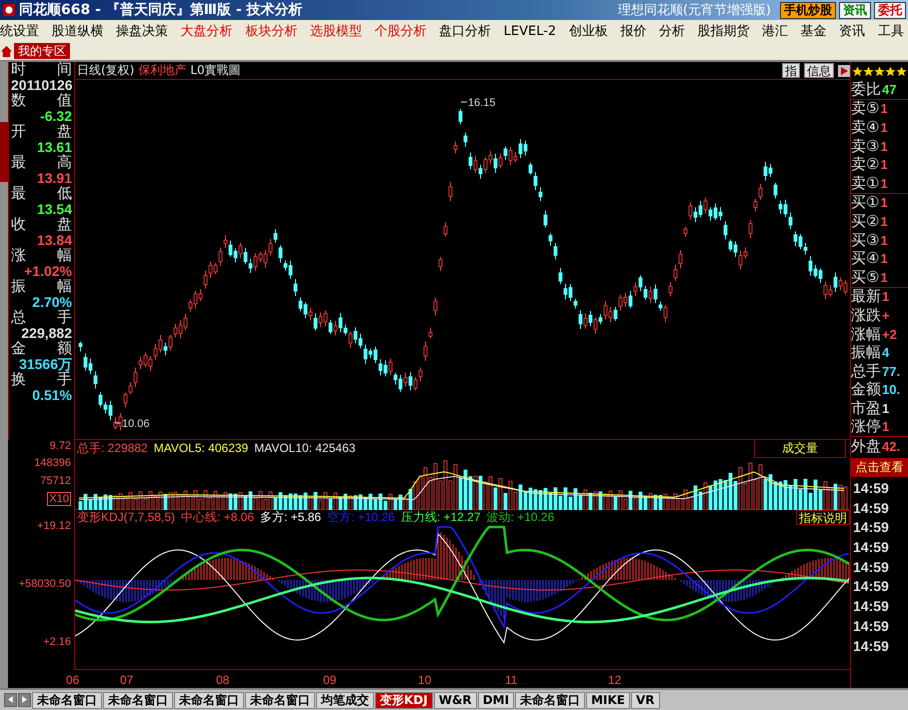  Describe the element at coordinates (890, 10) in the screenshot. I see `toolbar-button: 委托` at that location.